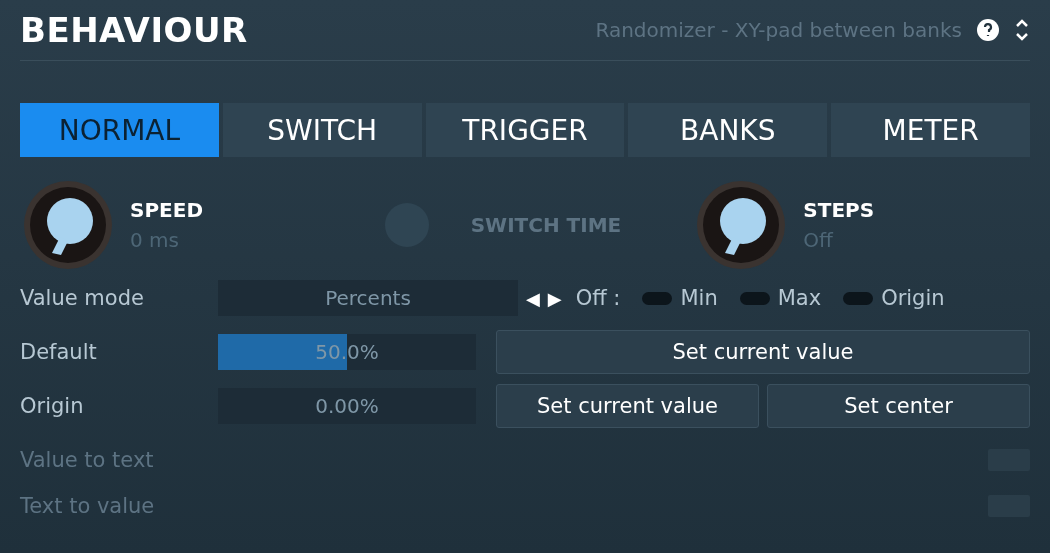 This screenshot has height=553, width=1050. Describe the element at coordinates (322, 130) in the screenshot. I see `mode-tab: SWITCH` at that location.